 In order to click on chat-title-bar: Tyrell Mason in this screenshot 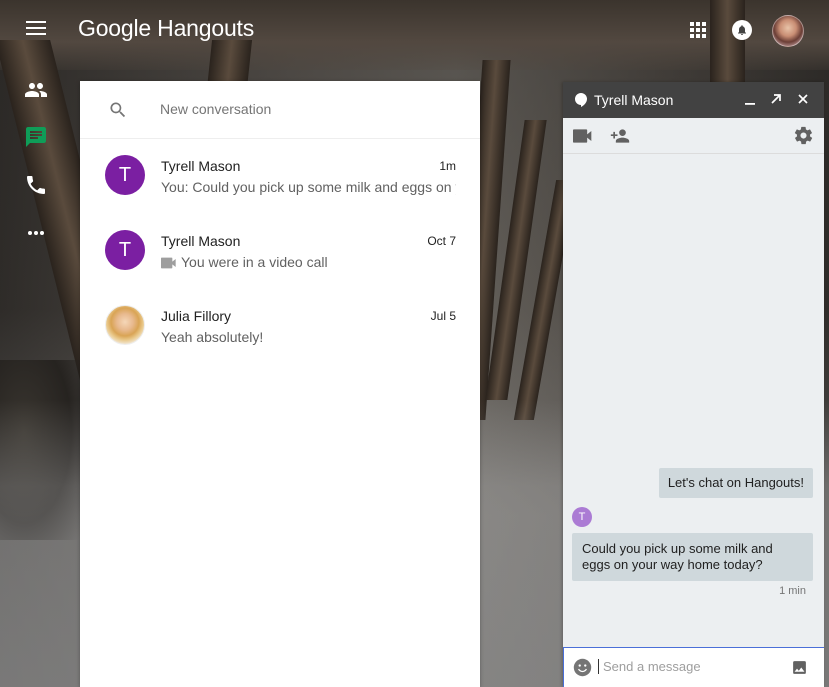, I will do `click(693, 100)`.